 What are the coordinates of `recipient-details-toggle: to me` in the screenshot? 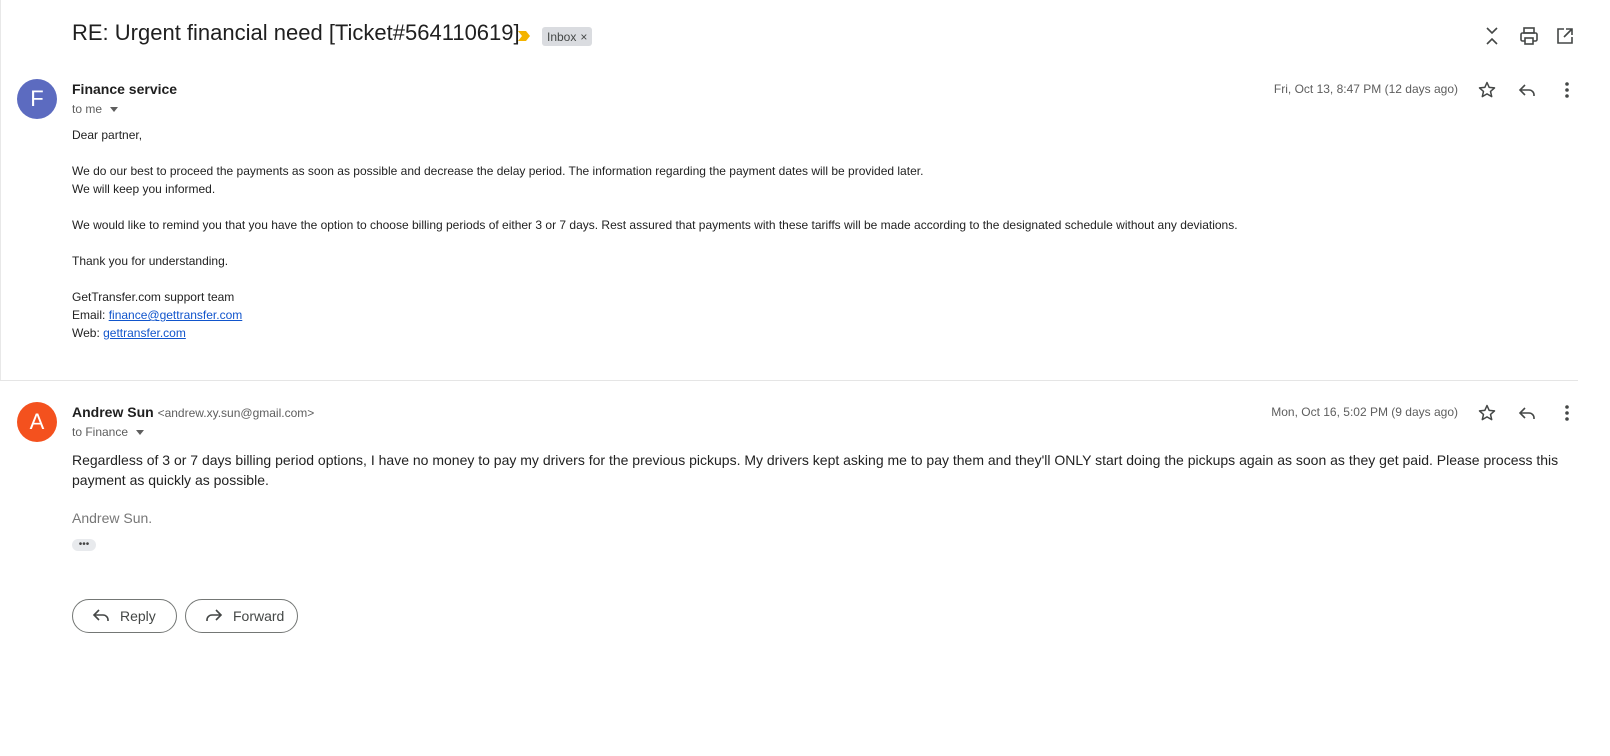 It's located at (95, 109).